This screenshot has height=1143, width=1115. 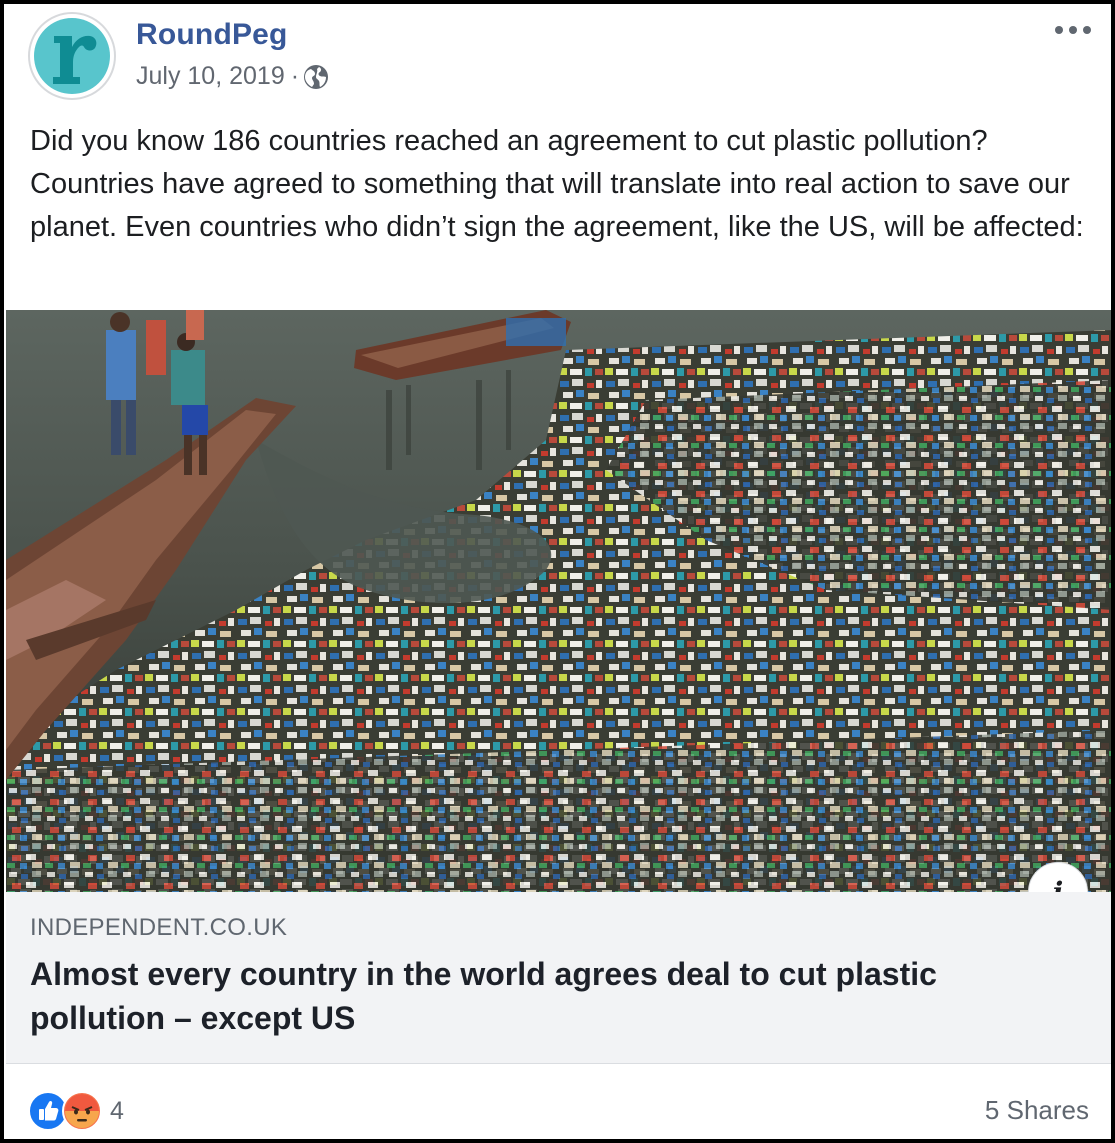 What do you see at coordinates (117, 1110) in the screenshot?
I see `reaction-count: 4` at bounding box center [117, 1110].